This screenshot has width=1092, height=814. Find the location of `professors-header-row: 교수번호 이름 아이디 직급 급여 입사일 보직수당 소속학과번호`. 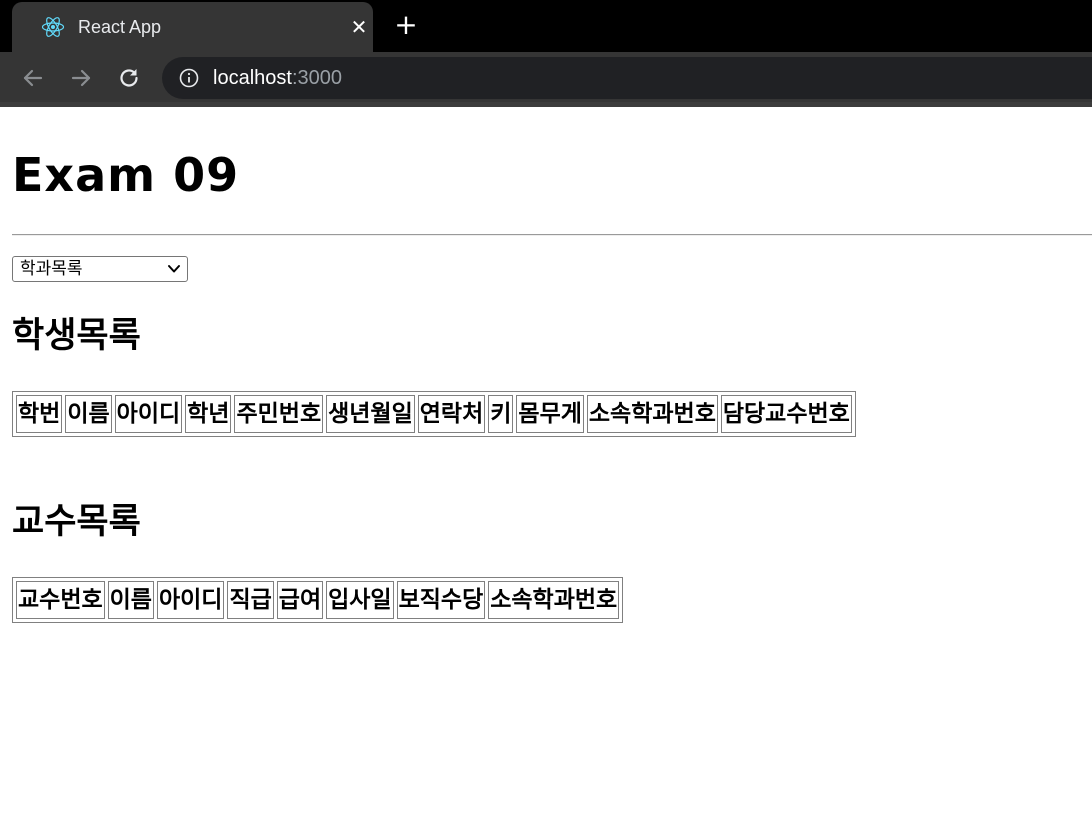

professors-header-row: 교수번호 이름 아이디 직급 급여 입사일 보직수당 소속학과번호 is located at coordinates (318, 600).